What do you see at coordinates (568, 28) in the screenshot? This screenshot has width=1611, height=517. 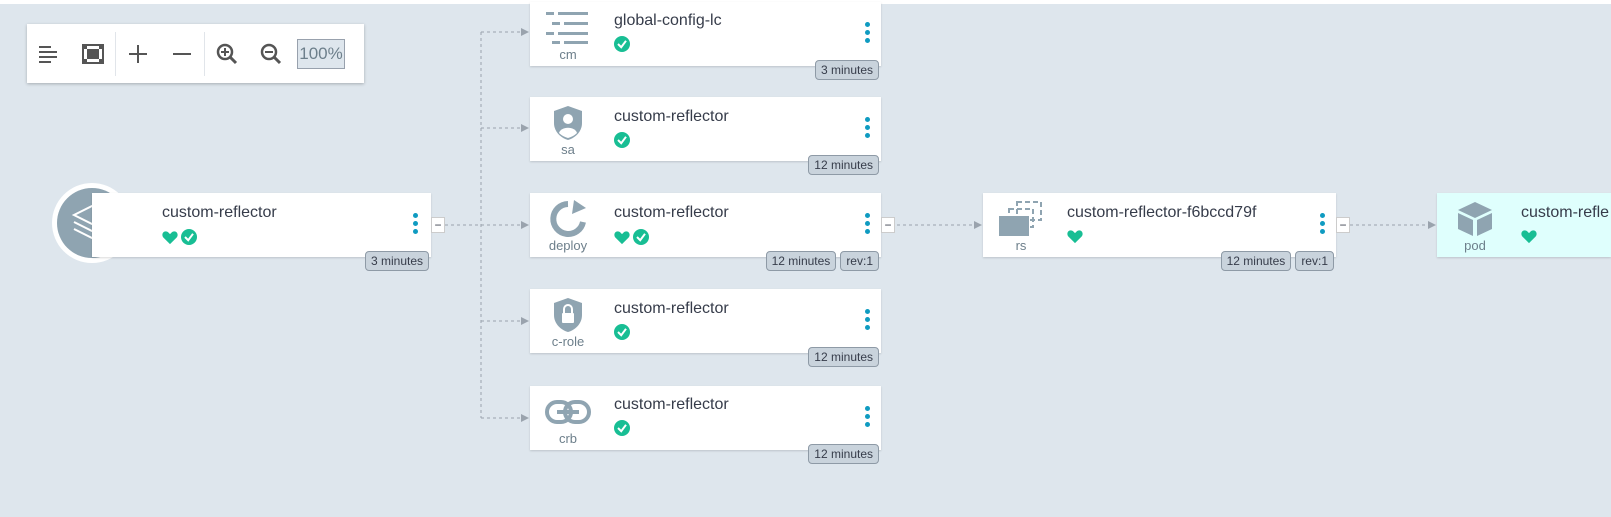 I see `configmap-icon` at bounding box center [568, 28].